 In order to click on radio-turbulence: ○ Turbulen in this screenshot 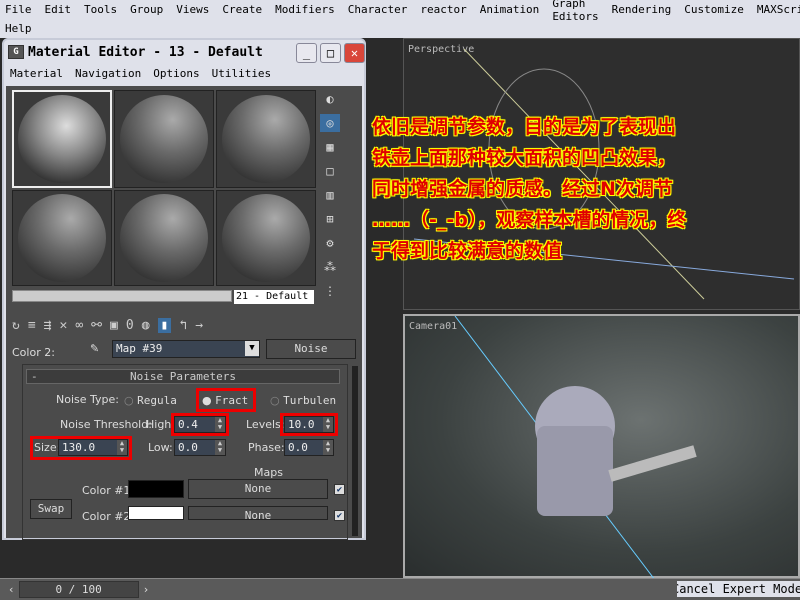, I will do `click(303, 400)`.